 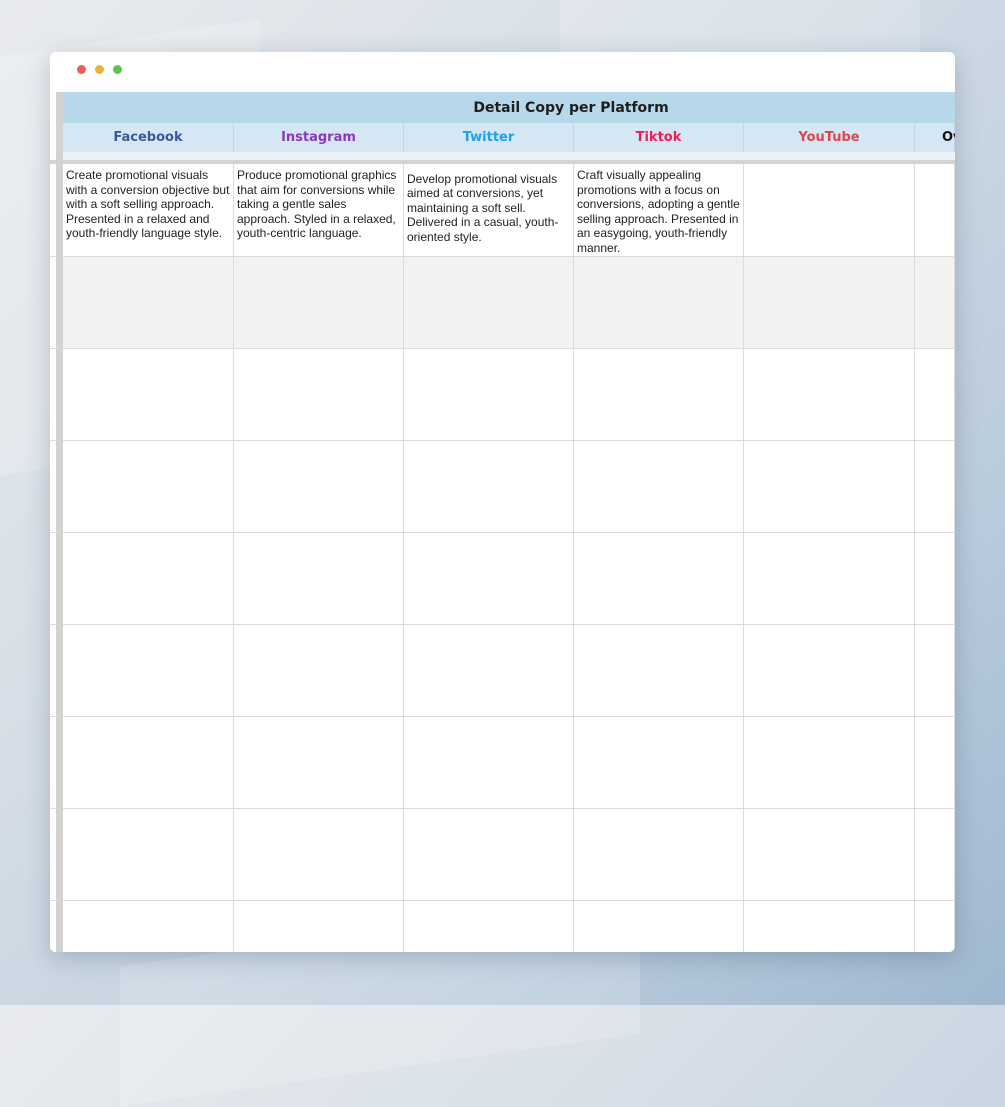 What do you see at coordinates (659, 137) in the screenshot?
I see `column-header-tiktok: Tiktok` at bounding box center [659, 137].